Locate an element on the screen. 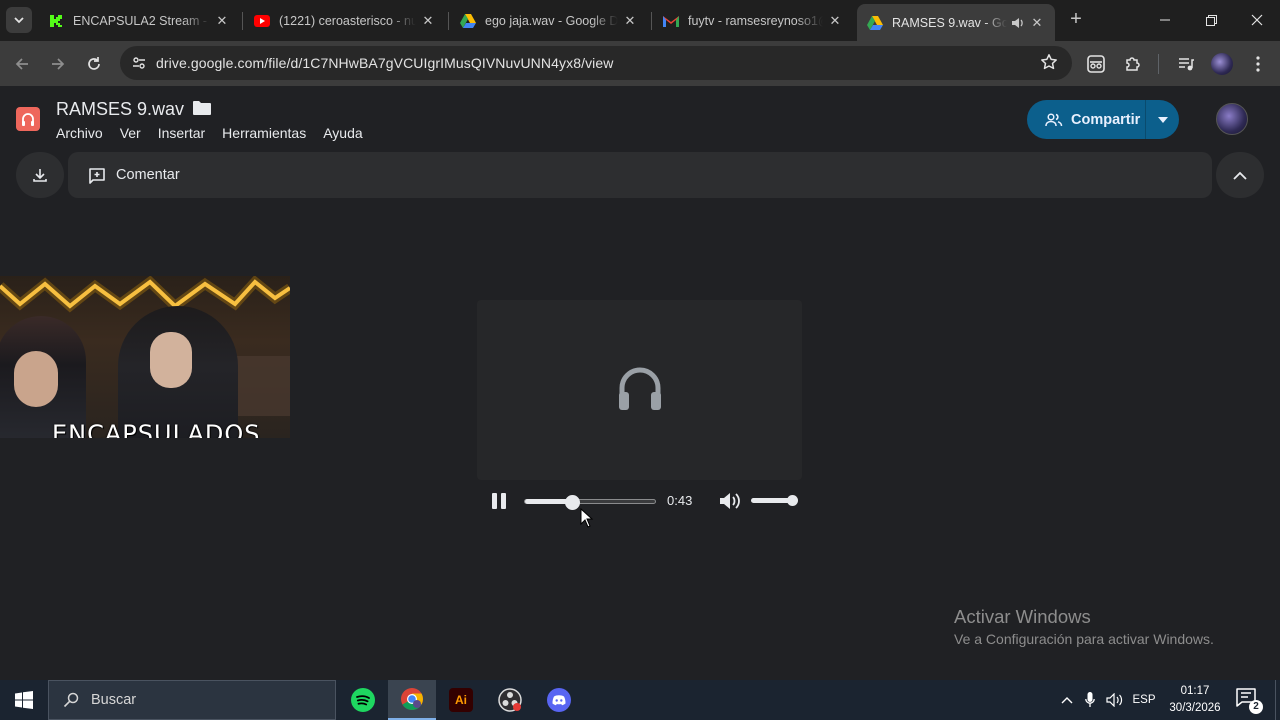  extensions-puzzle-icon is located at coordinates (1133, 64).